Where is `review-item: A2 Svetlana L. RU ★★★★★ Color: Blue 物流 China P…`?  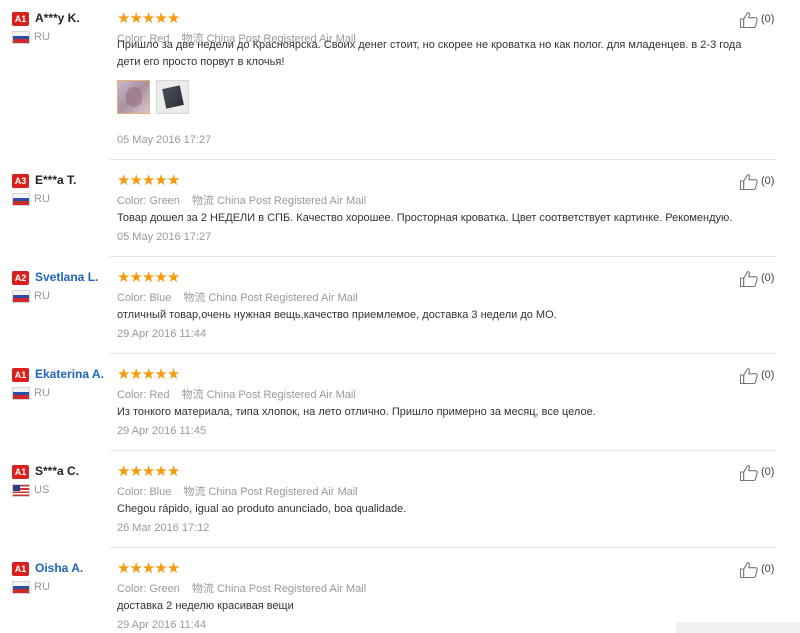 review-item: A2 Svetlana L. RU ★★★★★ Color: Blue 物流 China P… is located at coordinates (389, 304).